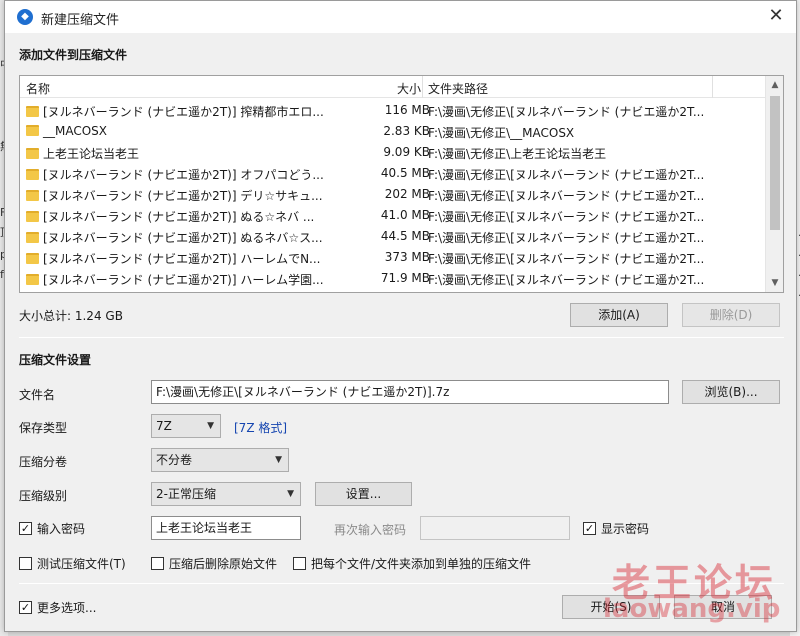  Describe the element at coordinates (43, 496) in the screenshot. I see `level-label: 压缩级别` at that location.